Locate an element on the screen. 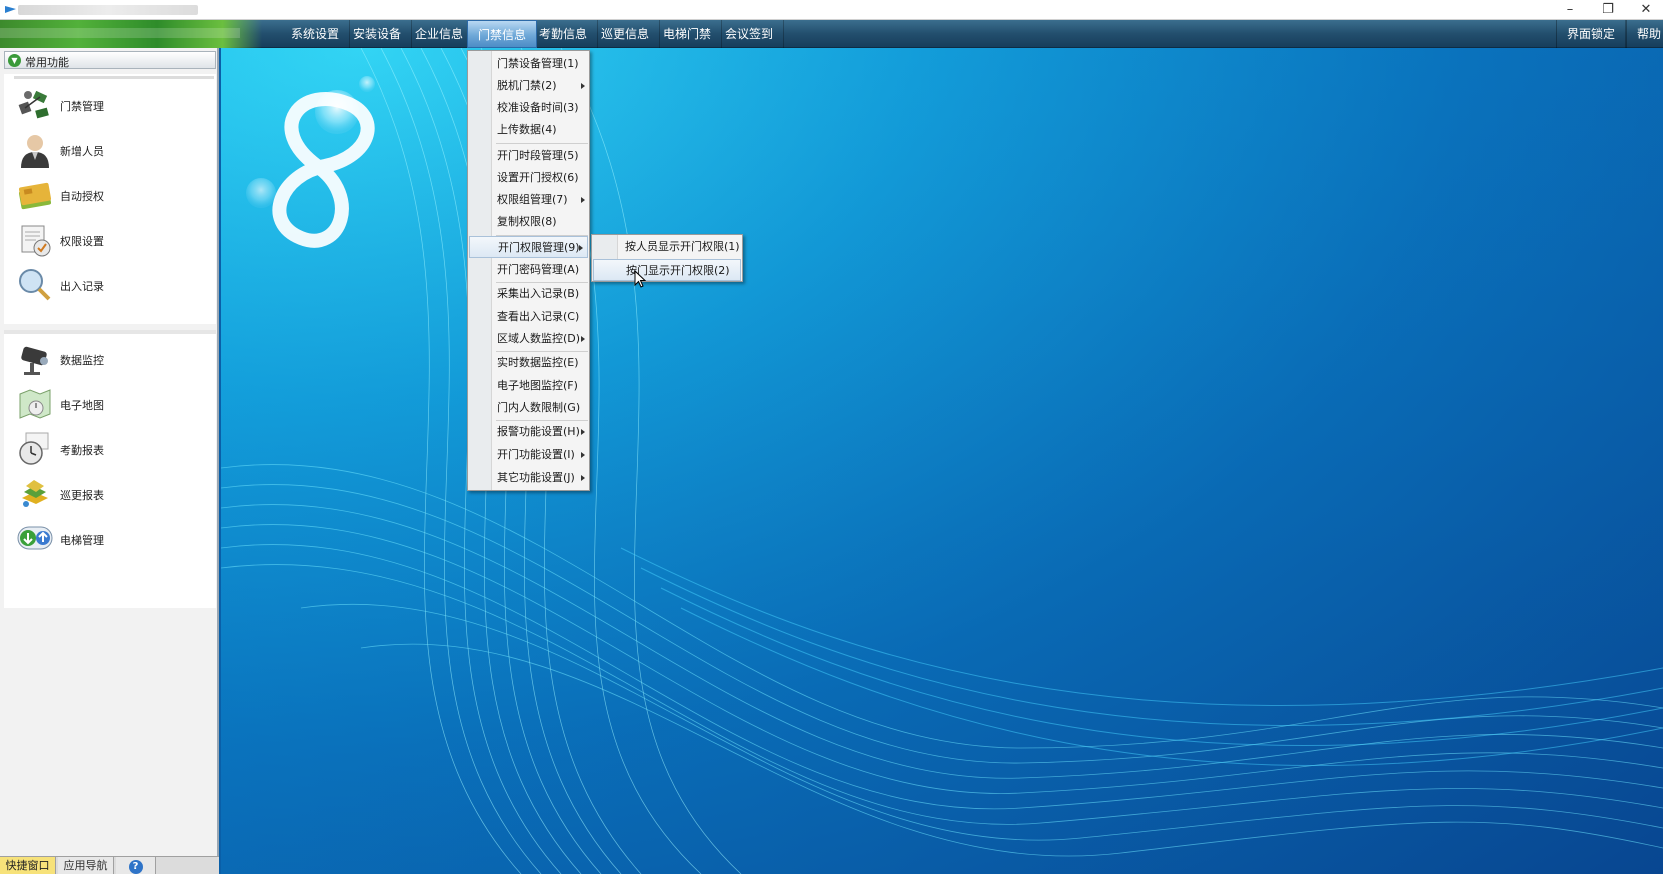 This screenshot has height=874, width=1663. menu-lock-interface: 界面锁定 is located at coordinates (1591, 34).